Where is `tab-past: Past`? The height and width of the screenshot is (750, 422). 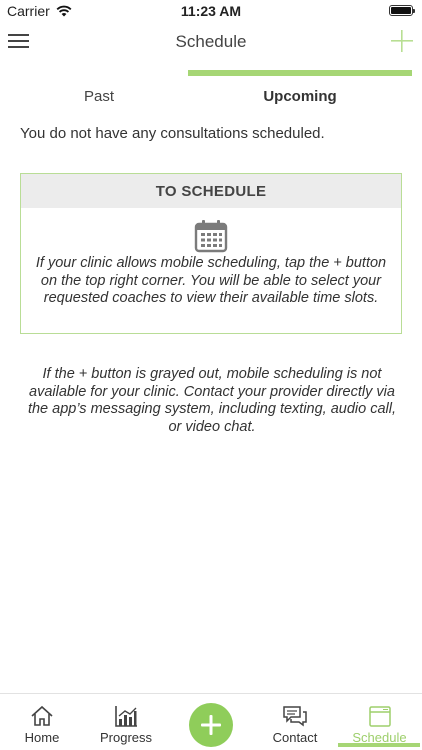
tab-past: Past is located at coordinates (99, 96).